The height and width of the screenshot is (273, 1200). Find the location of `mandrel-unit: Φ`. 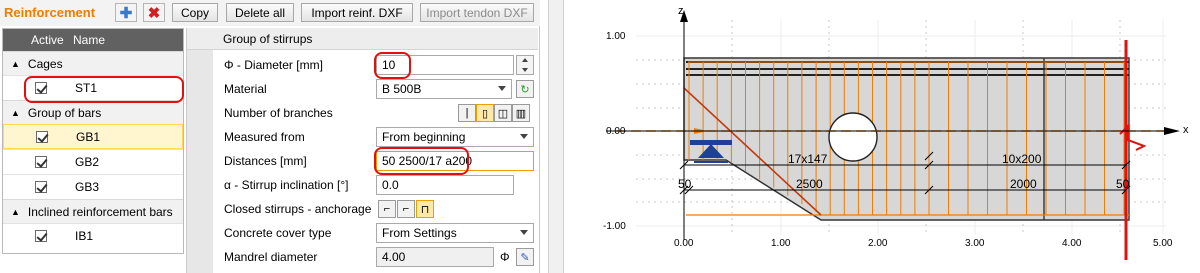

mandrel-unit: Φ is located at coordinates (505, 257).